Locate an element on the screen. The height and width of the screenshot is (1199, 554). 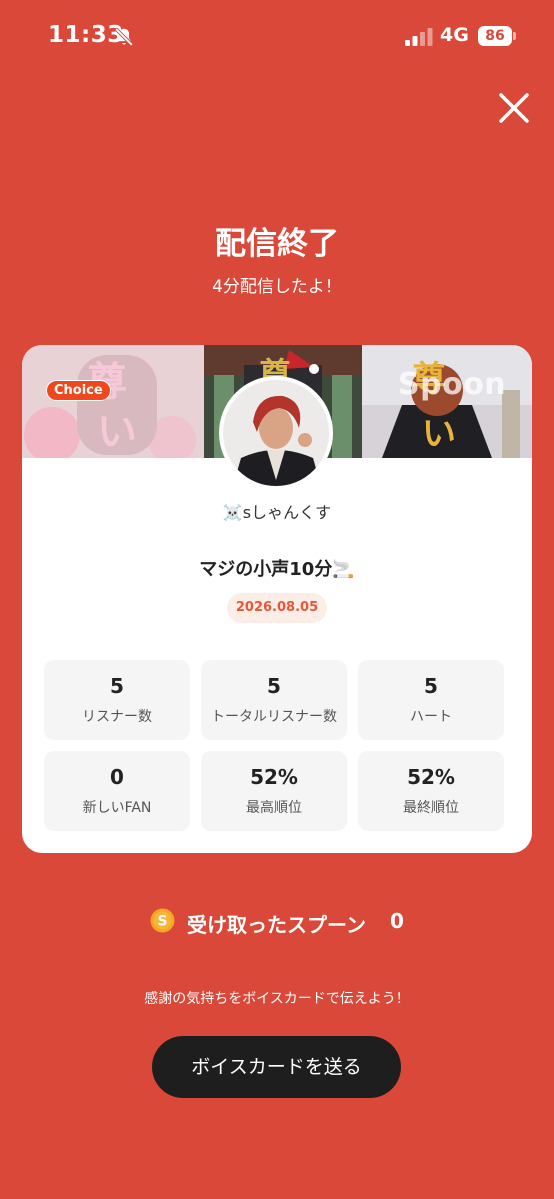
spoons-count: 0 is located at coordinates (397, 921).